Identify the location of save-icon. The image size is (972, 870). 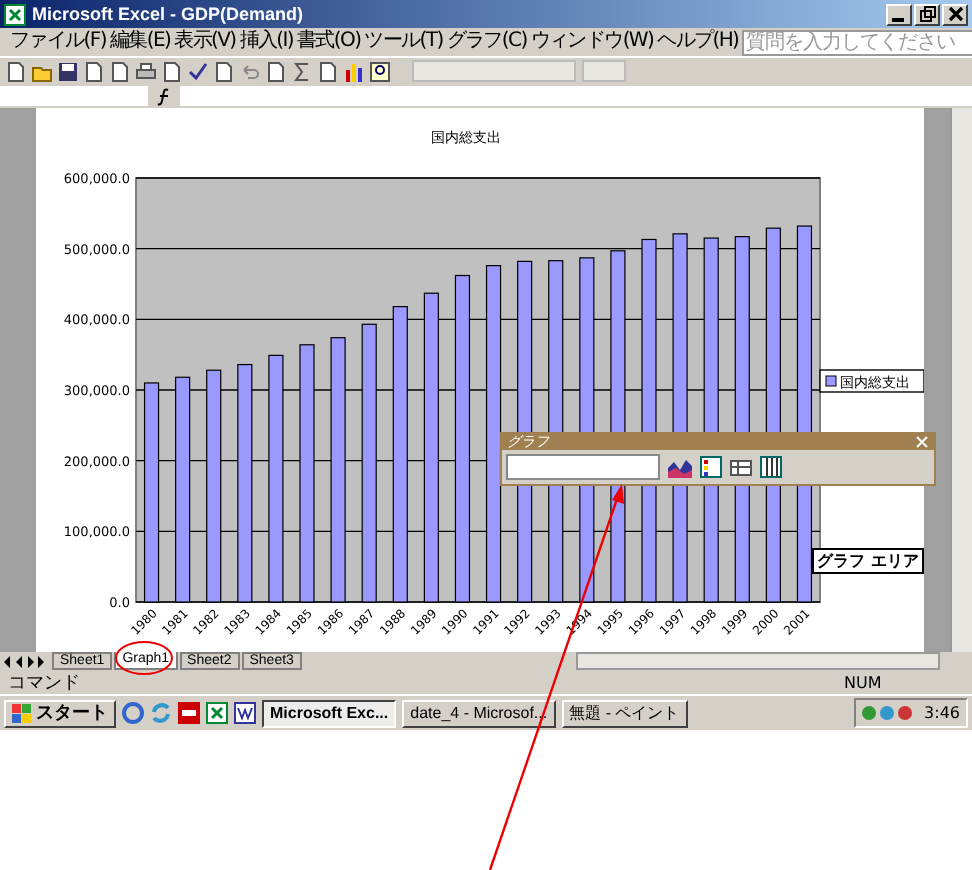
(68, 71).